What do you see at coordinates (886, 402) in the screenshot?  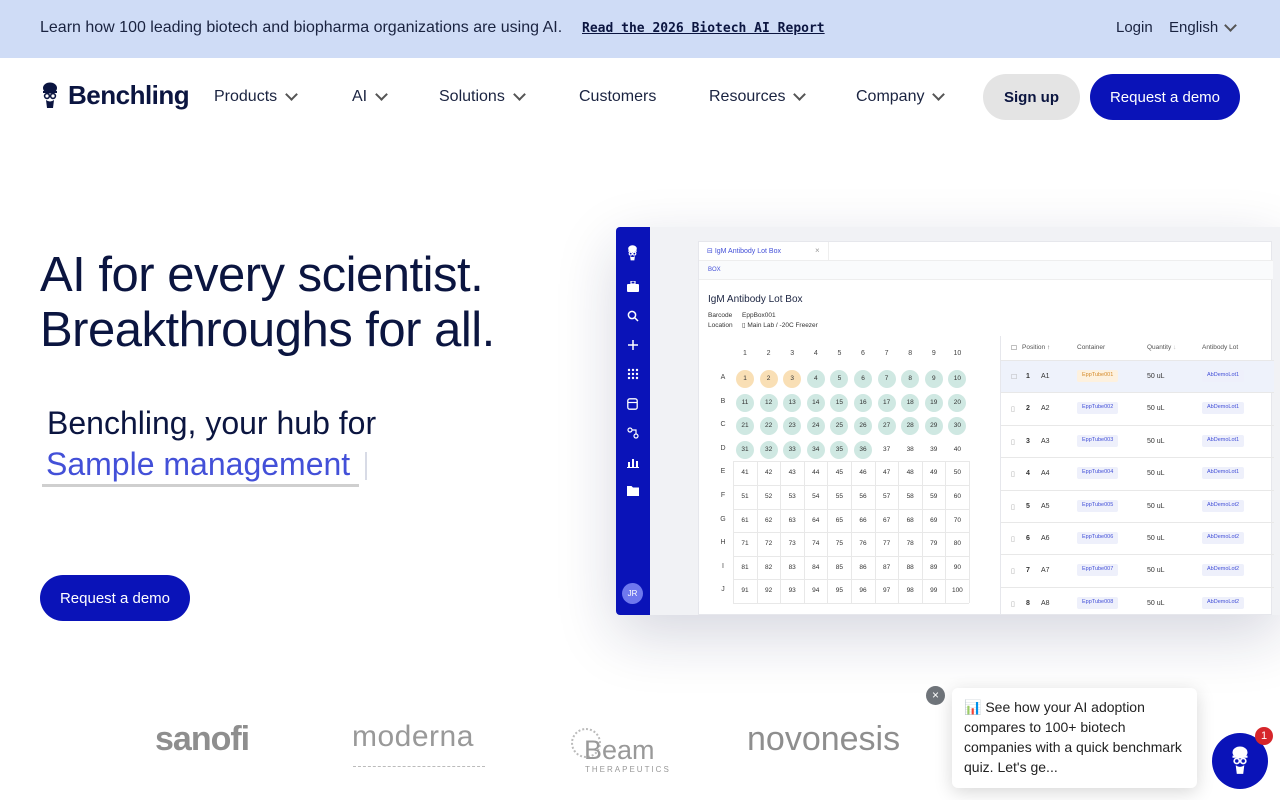 I see `plate-well: 17` at bounding box center [886, 402].